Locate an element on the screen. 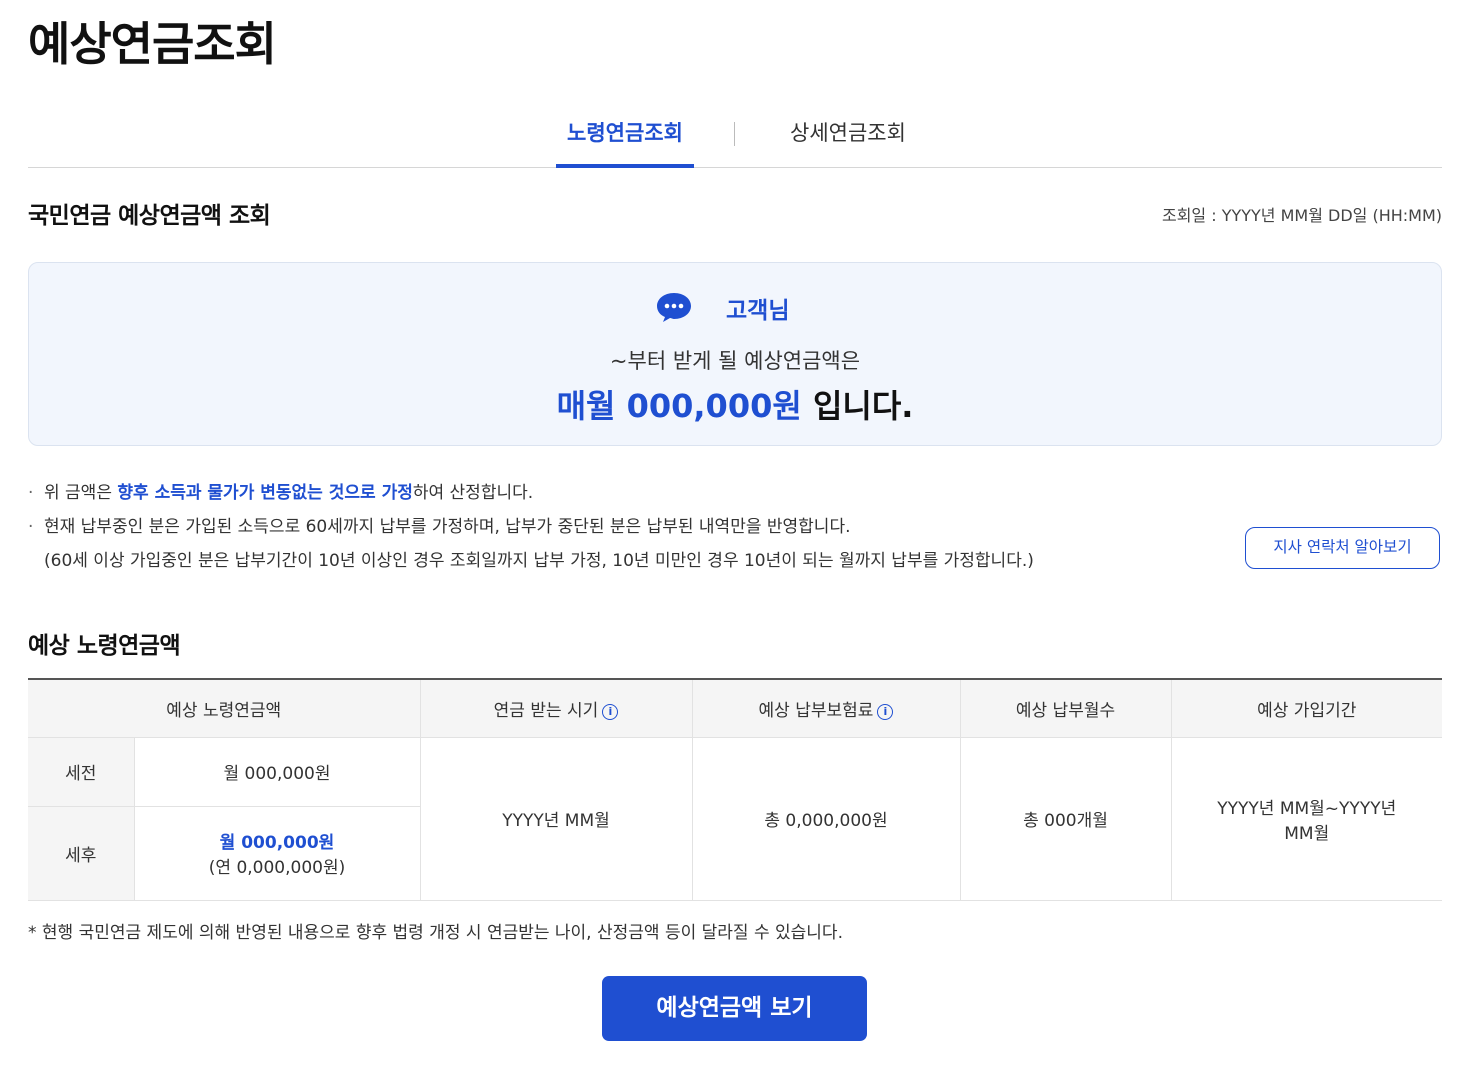  chat-bubble-icon is located at coordinates (674, 307).